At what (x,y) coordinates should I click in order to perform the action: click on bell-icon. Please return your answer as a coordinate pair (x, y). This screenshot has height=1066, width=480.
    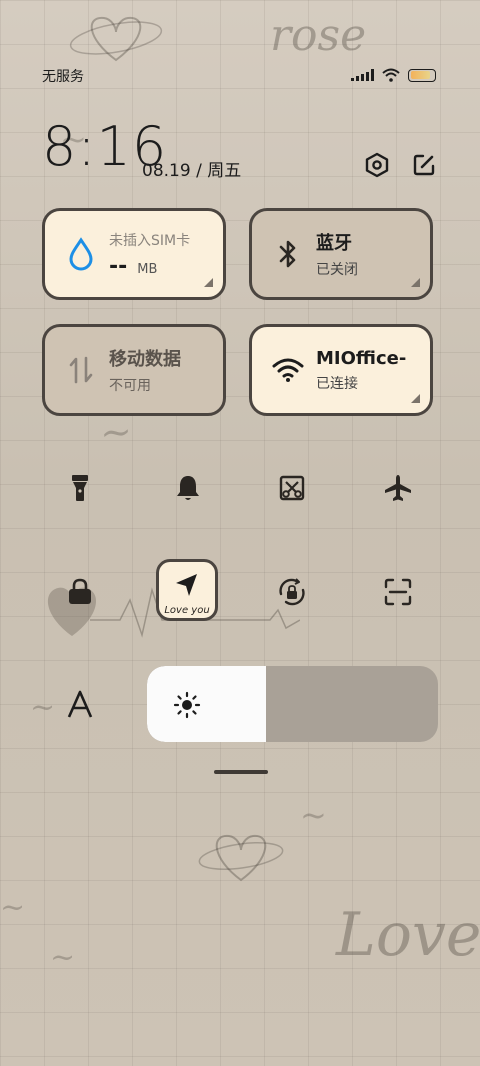
    Looking at the image, I should click on (188, 488).